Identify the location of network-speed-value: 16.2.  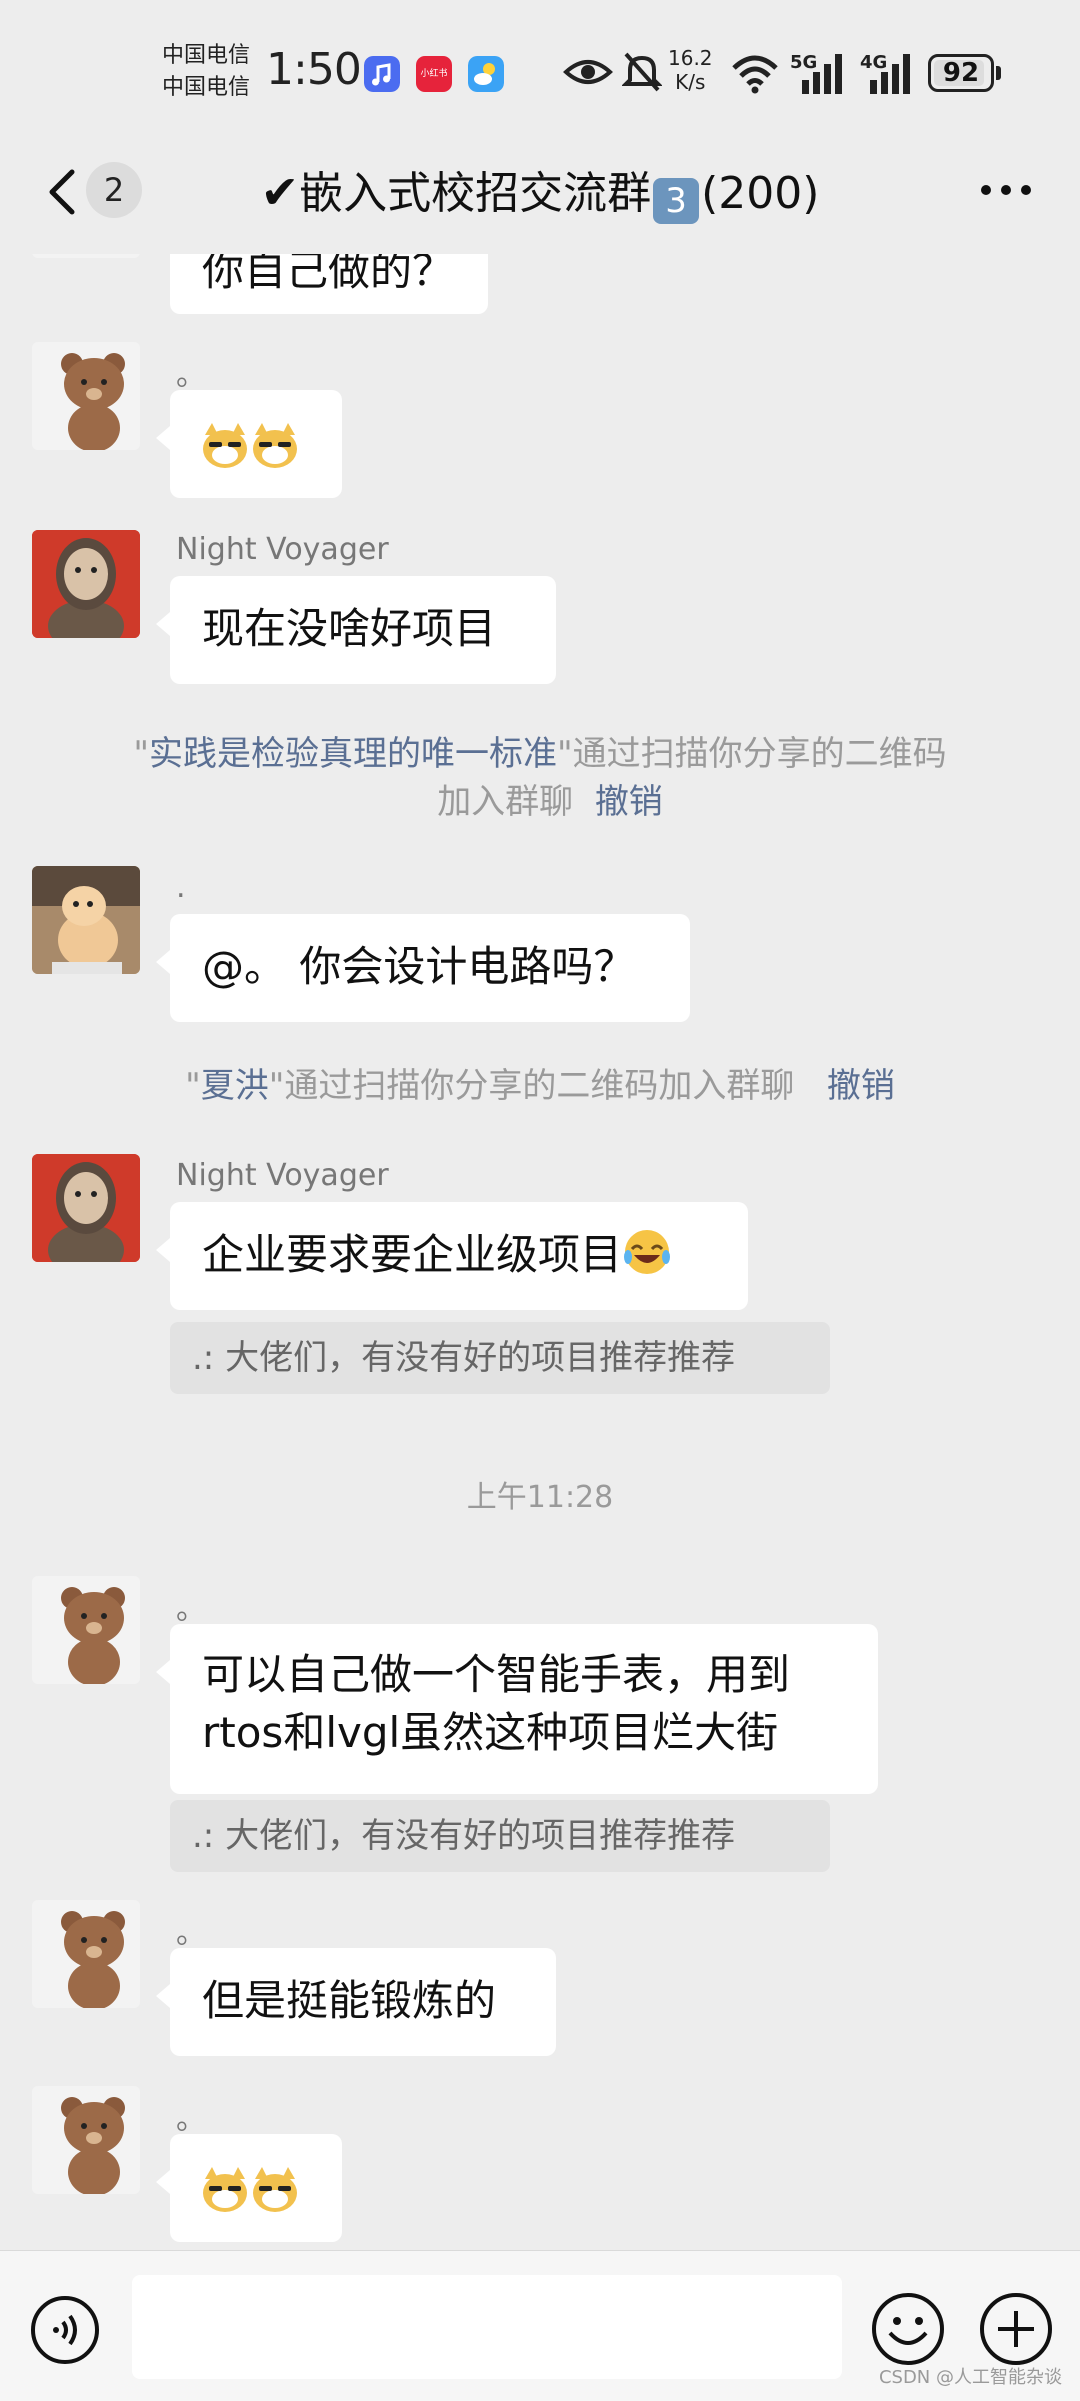
(690, 58).